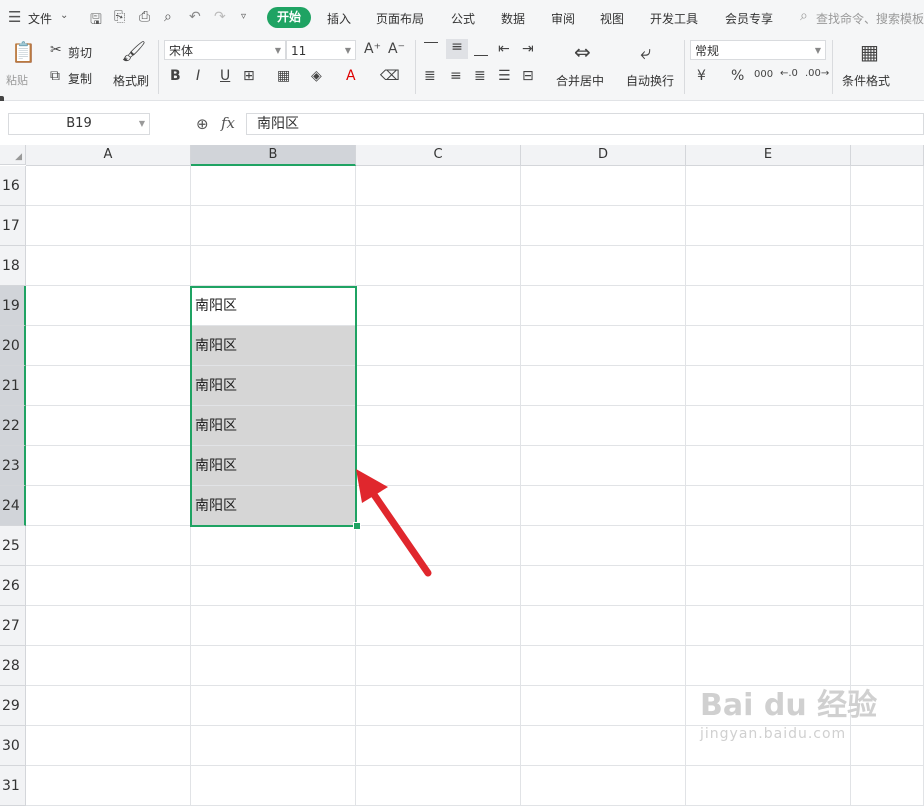 This screenshot has width=924, height=806. What do you see at coordinates (108, 666) in the screenshot?
I see `cell-a28` at bounding box center [108, 666].